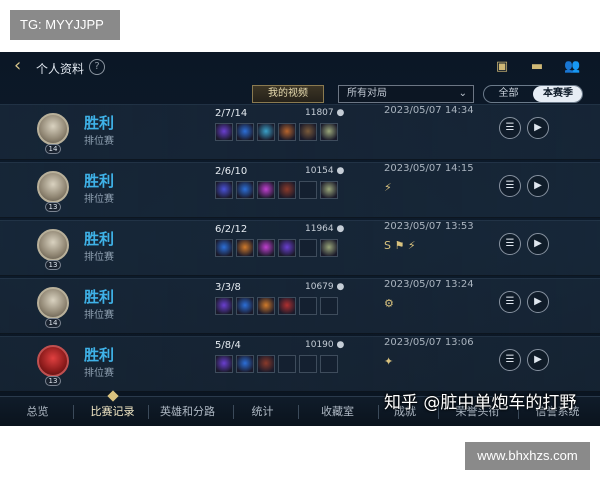  Describe the element at coordinates (22, 66) in the screenshot. I see `back-chevron-icon: ‹` at that location.